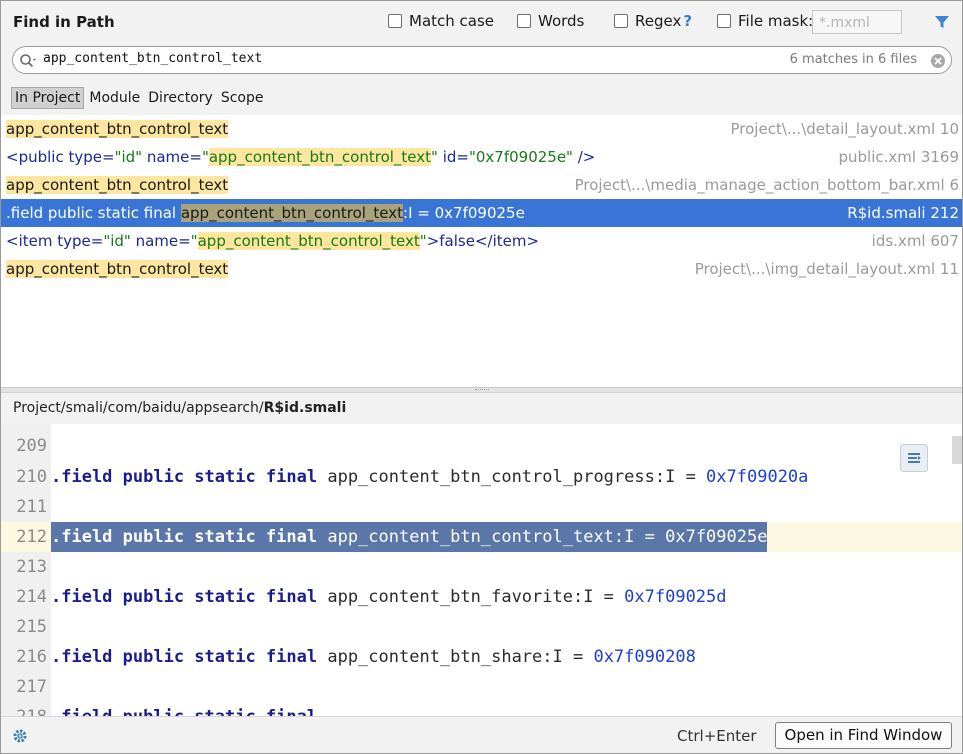 The height and width of the screenshot is (754, 963). I want to click on xml-string: "0x7f09025e", so click(520, 157).